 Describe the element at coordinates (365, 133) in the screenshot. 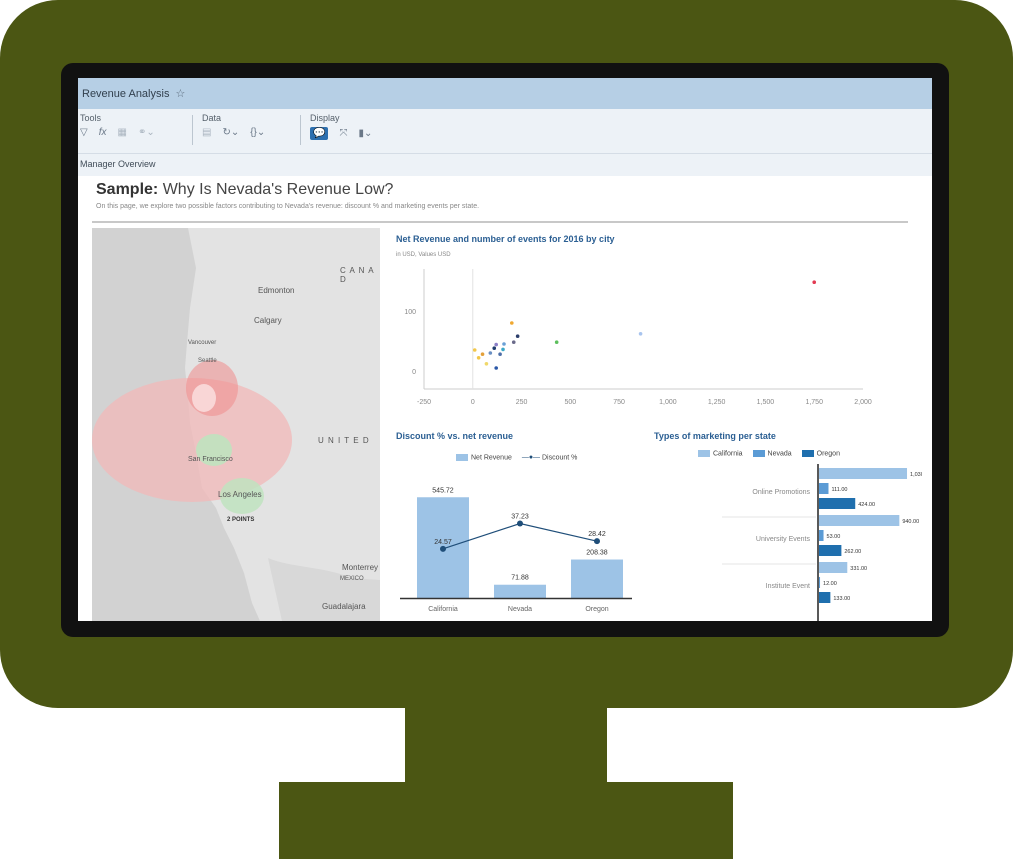

I see `bookmark-icon: ▮⌄` at that location.